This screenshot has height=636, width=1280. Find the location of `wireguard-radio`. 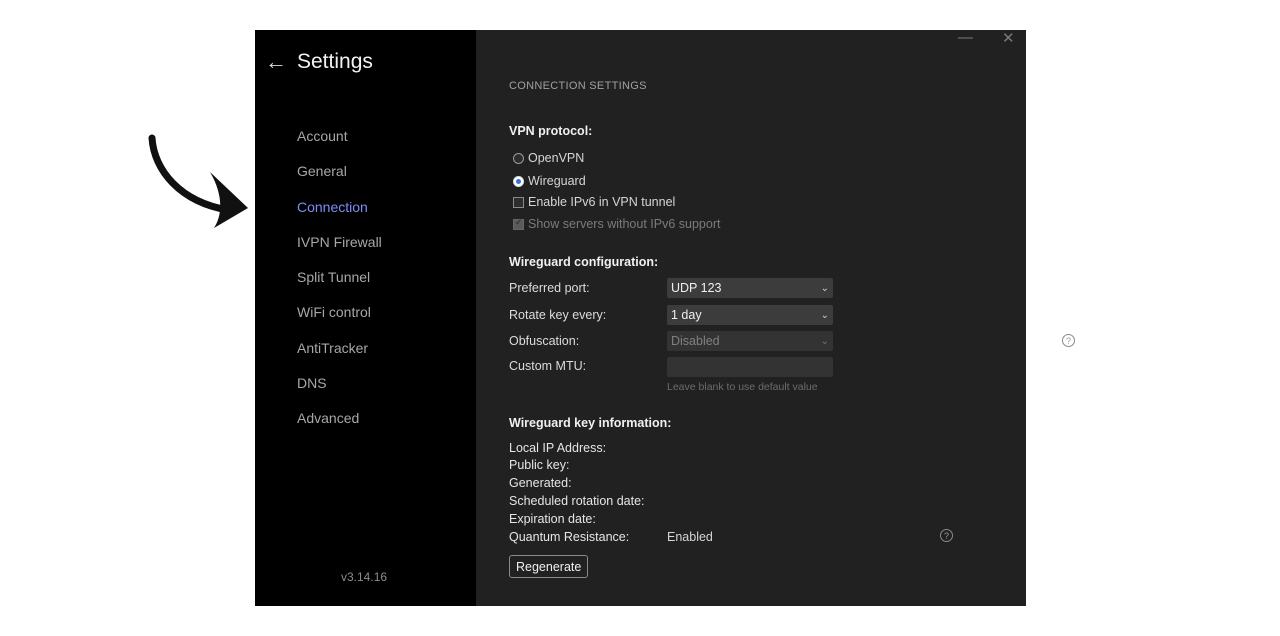

wireguard-radio is located at coordinates (518, 181).